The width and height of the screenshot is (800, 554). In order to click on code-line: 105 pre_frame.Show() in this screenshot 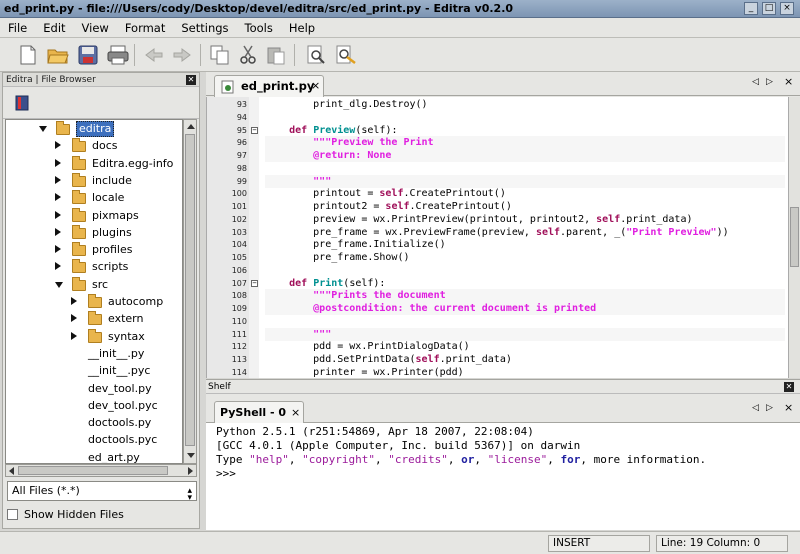, I will do `click(497, 257)`.